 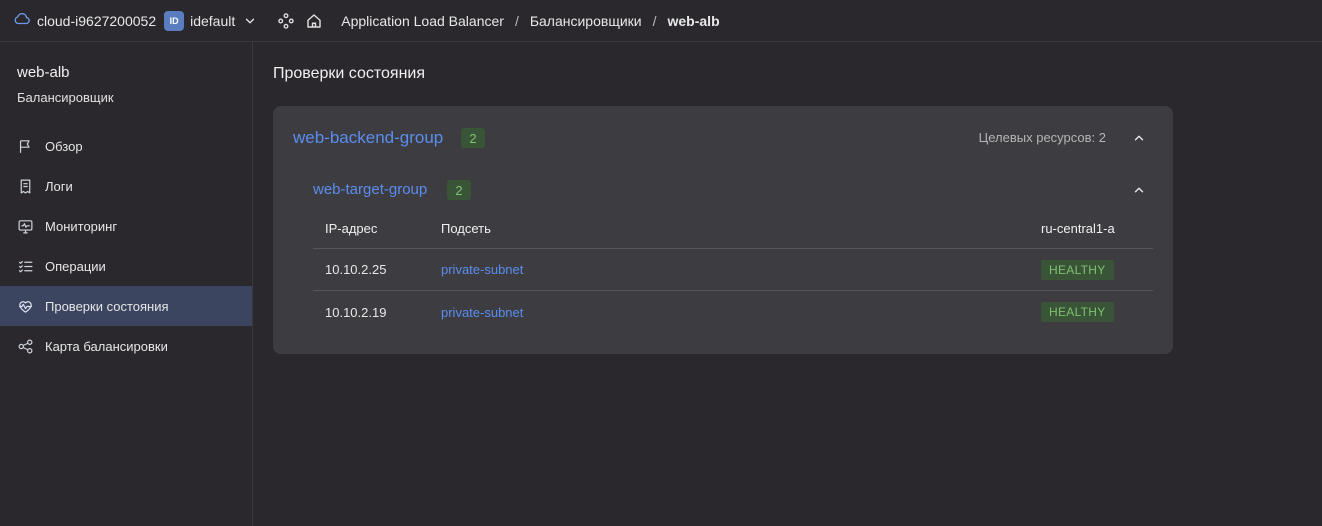 I want to click on ip-address: 10.10.2.25, so click(x=356, y=269).